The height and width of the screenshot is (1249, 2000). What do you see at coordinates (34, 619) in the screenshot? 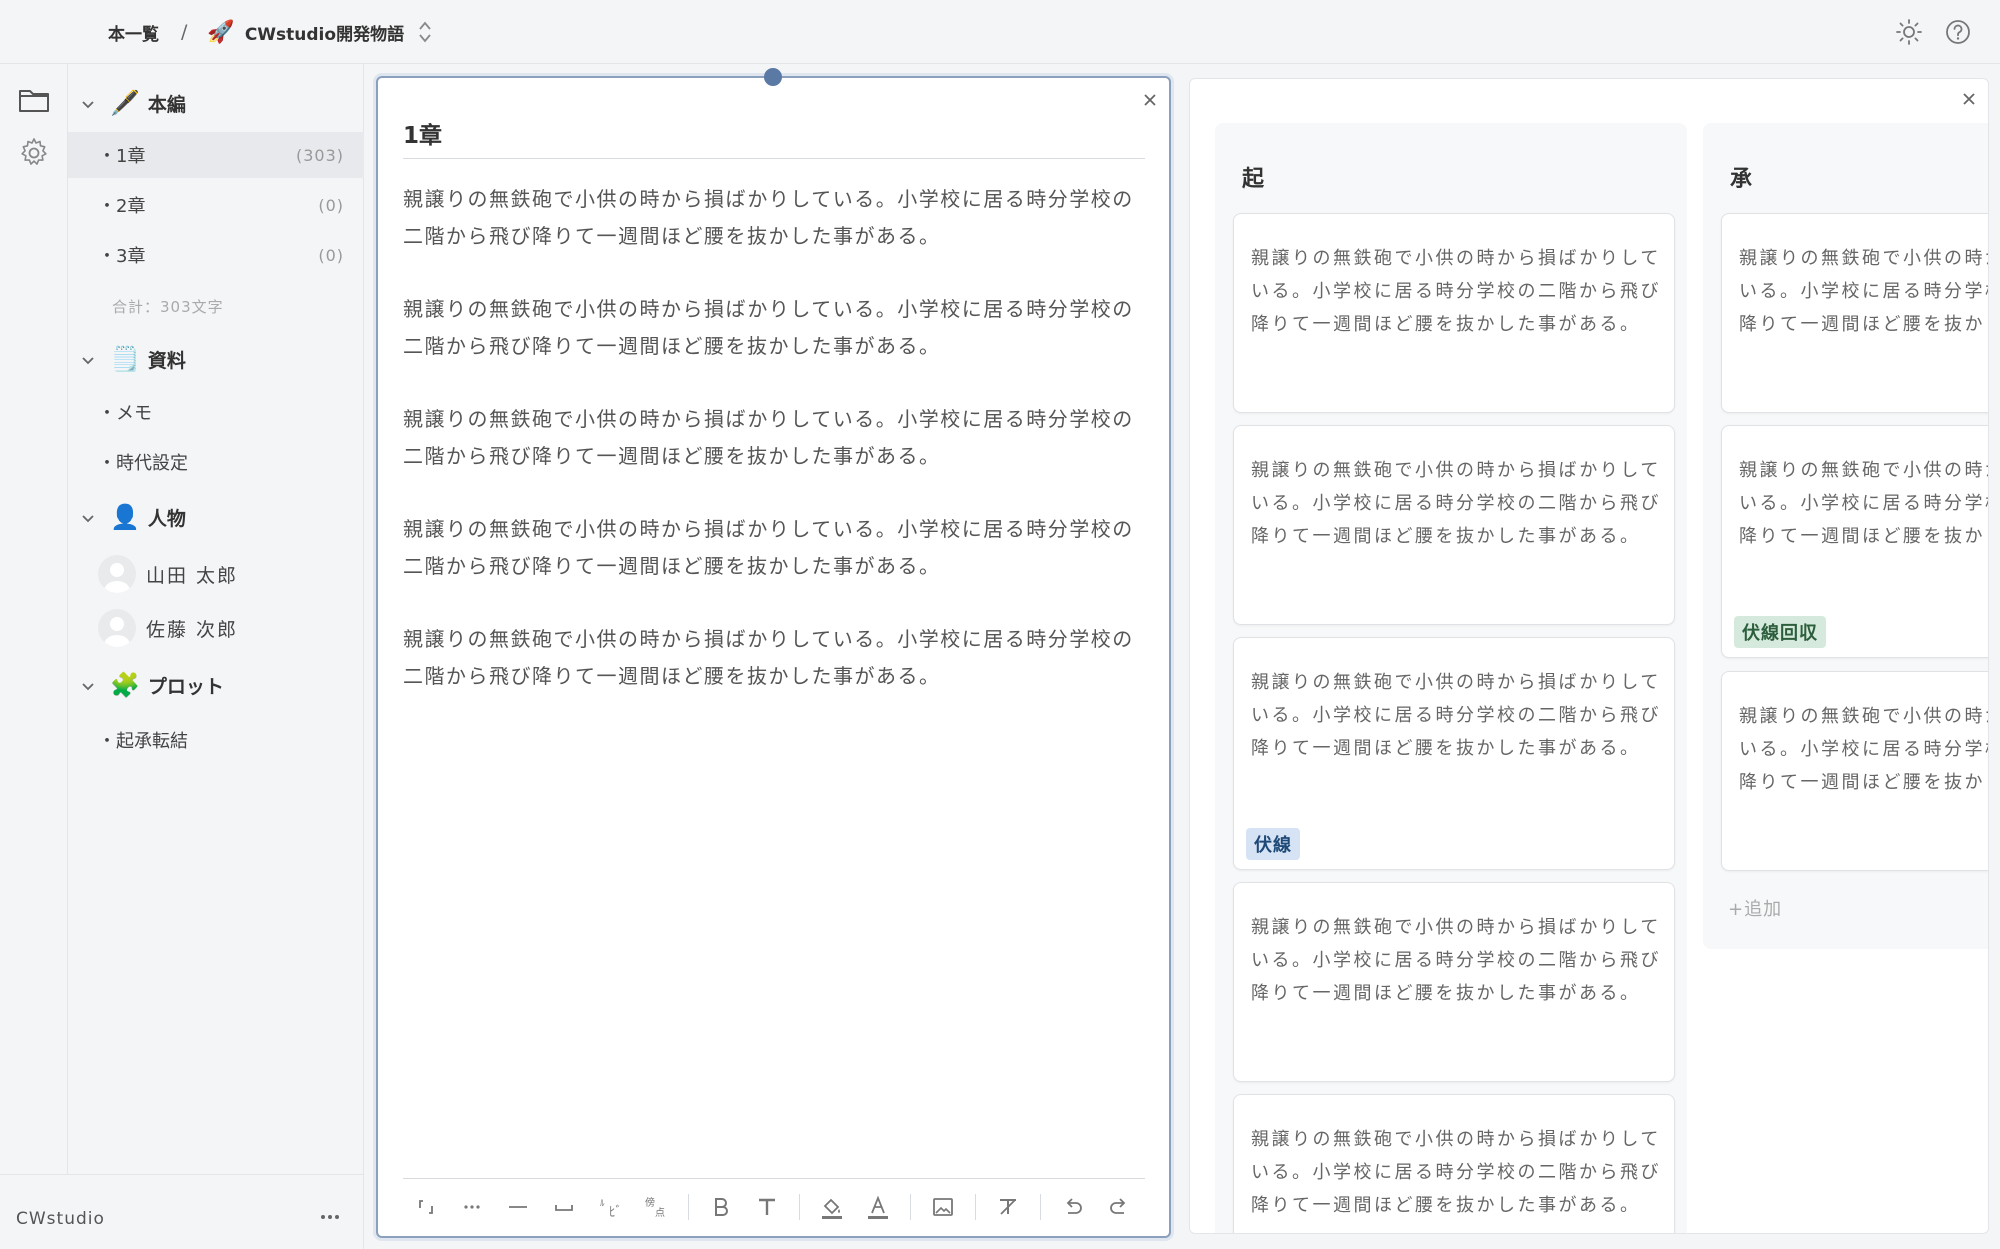
I see `icon-rail` at bounding box center [34, 619].